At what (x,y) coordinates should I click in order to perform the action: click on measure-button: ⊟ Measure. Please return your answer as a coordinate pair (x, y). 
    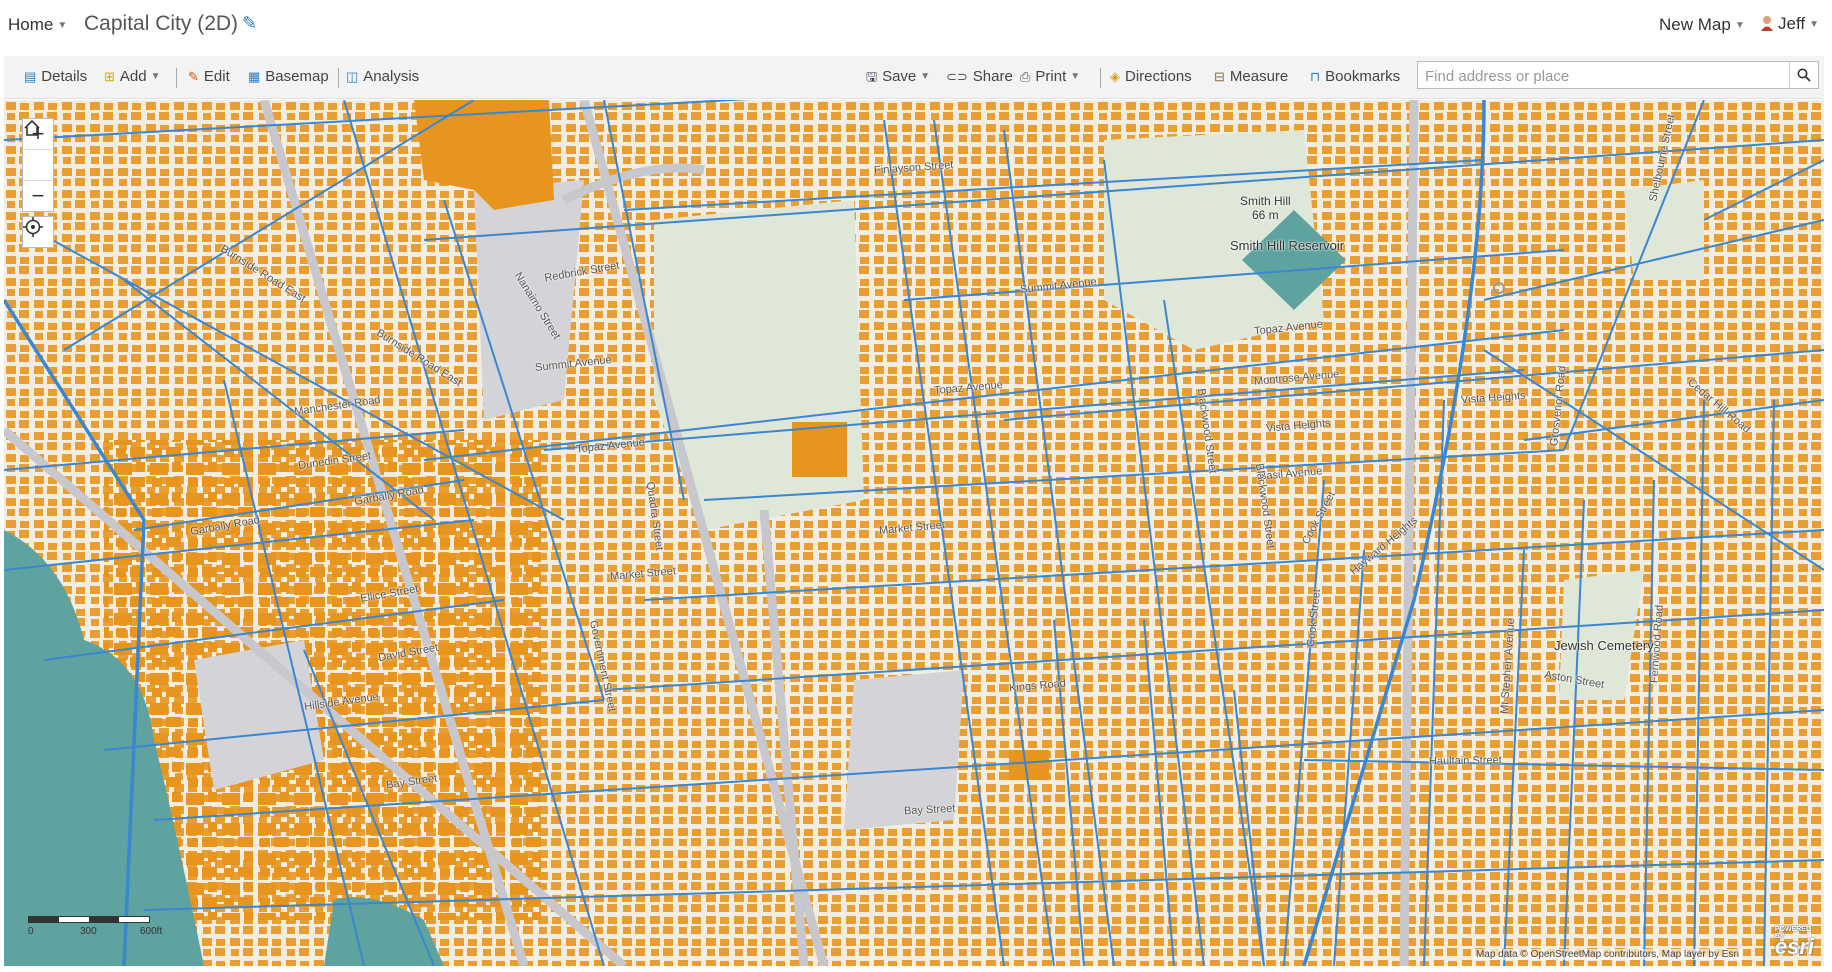
    Looking at the image, I should click on (1251, 76).